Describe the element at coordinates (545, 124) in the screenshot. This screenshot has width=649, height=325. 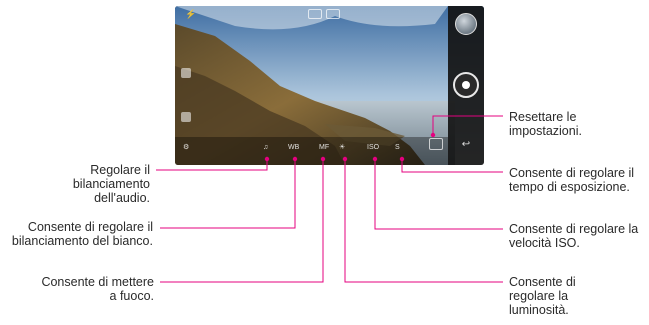
I see `reset-label: Resettare le impostazioni.` at that location.